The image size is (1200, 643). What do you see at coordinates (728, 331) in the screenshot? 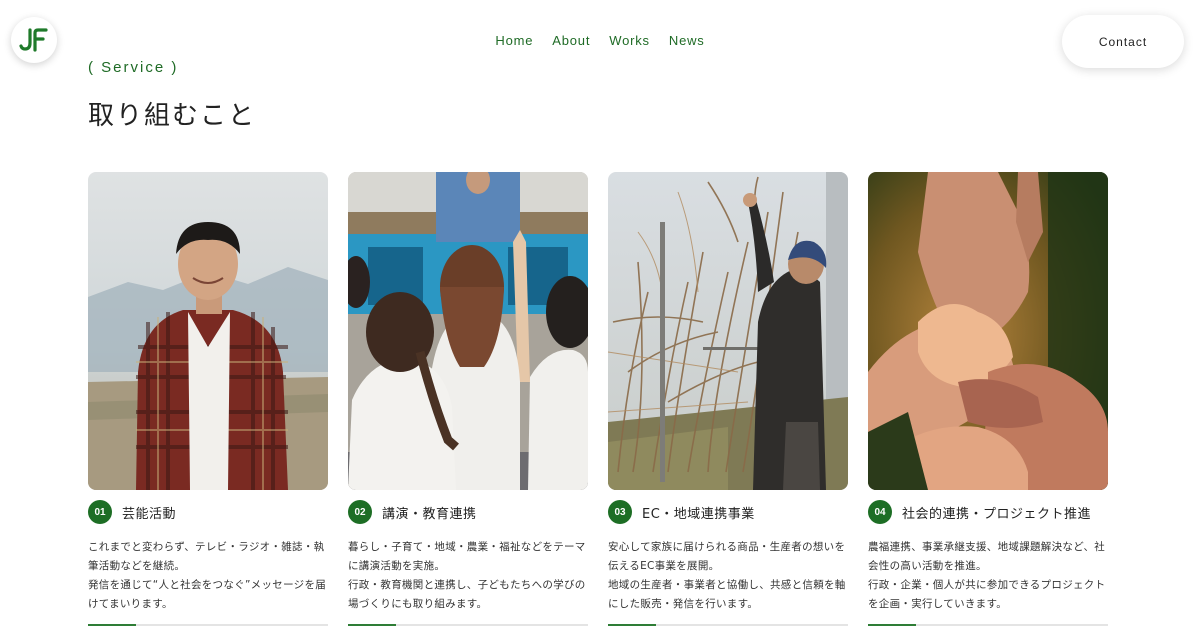
I see `vineyard-farmer-photo` at bounding box center [728, 331].